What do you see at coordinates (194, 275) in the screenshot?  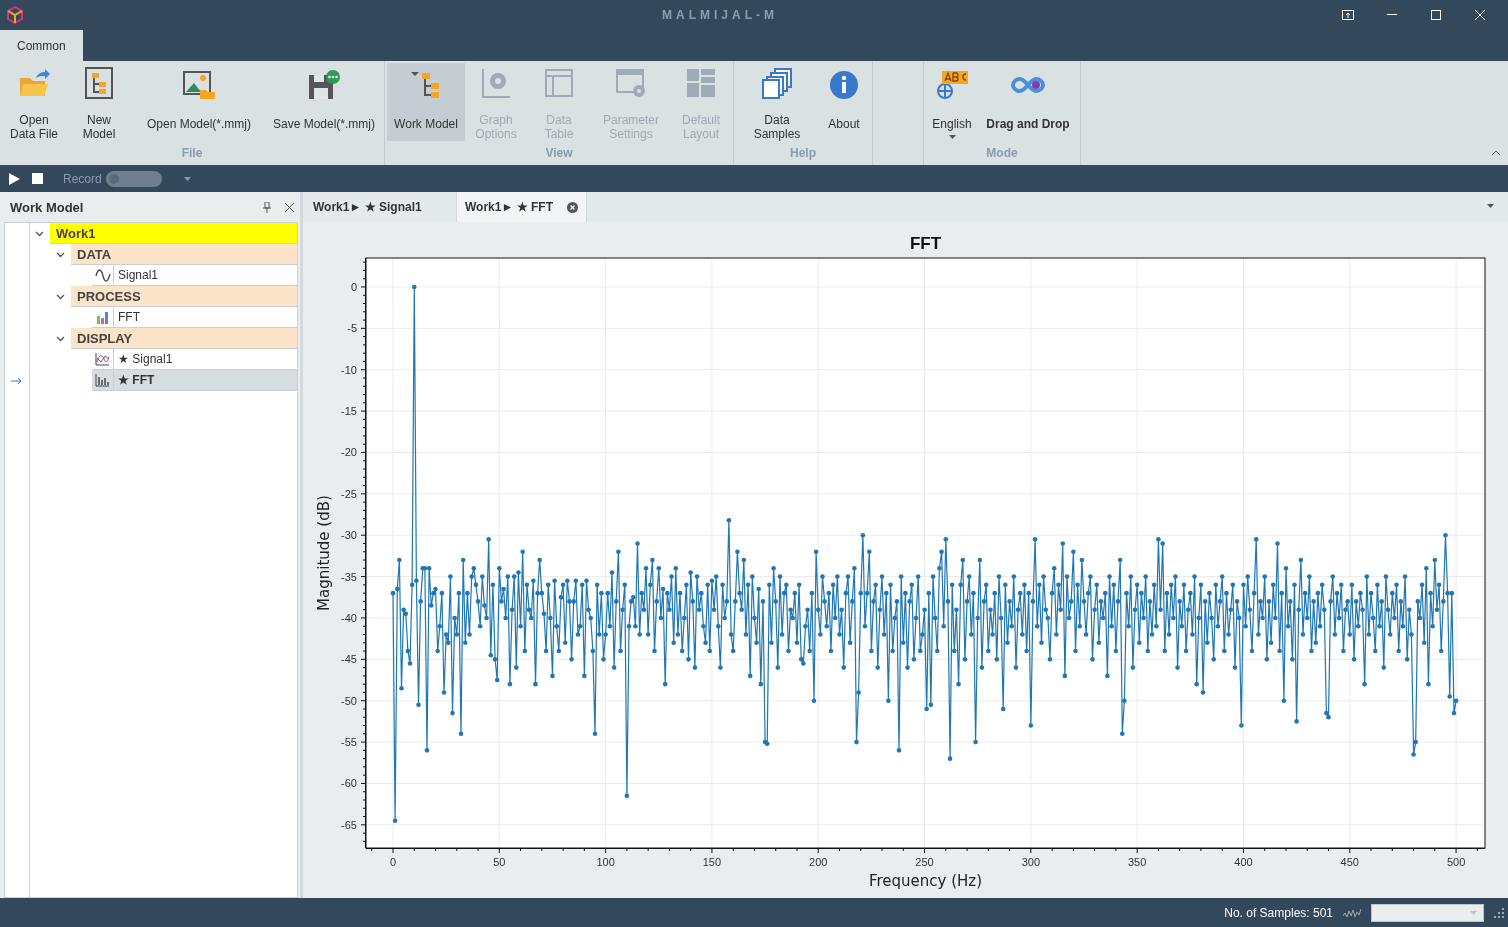 I see `tree-item: Signal1` at bounding box center [194, 275].